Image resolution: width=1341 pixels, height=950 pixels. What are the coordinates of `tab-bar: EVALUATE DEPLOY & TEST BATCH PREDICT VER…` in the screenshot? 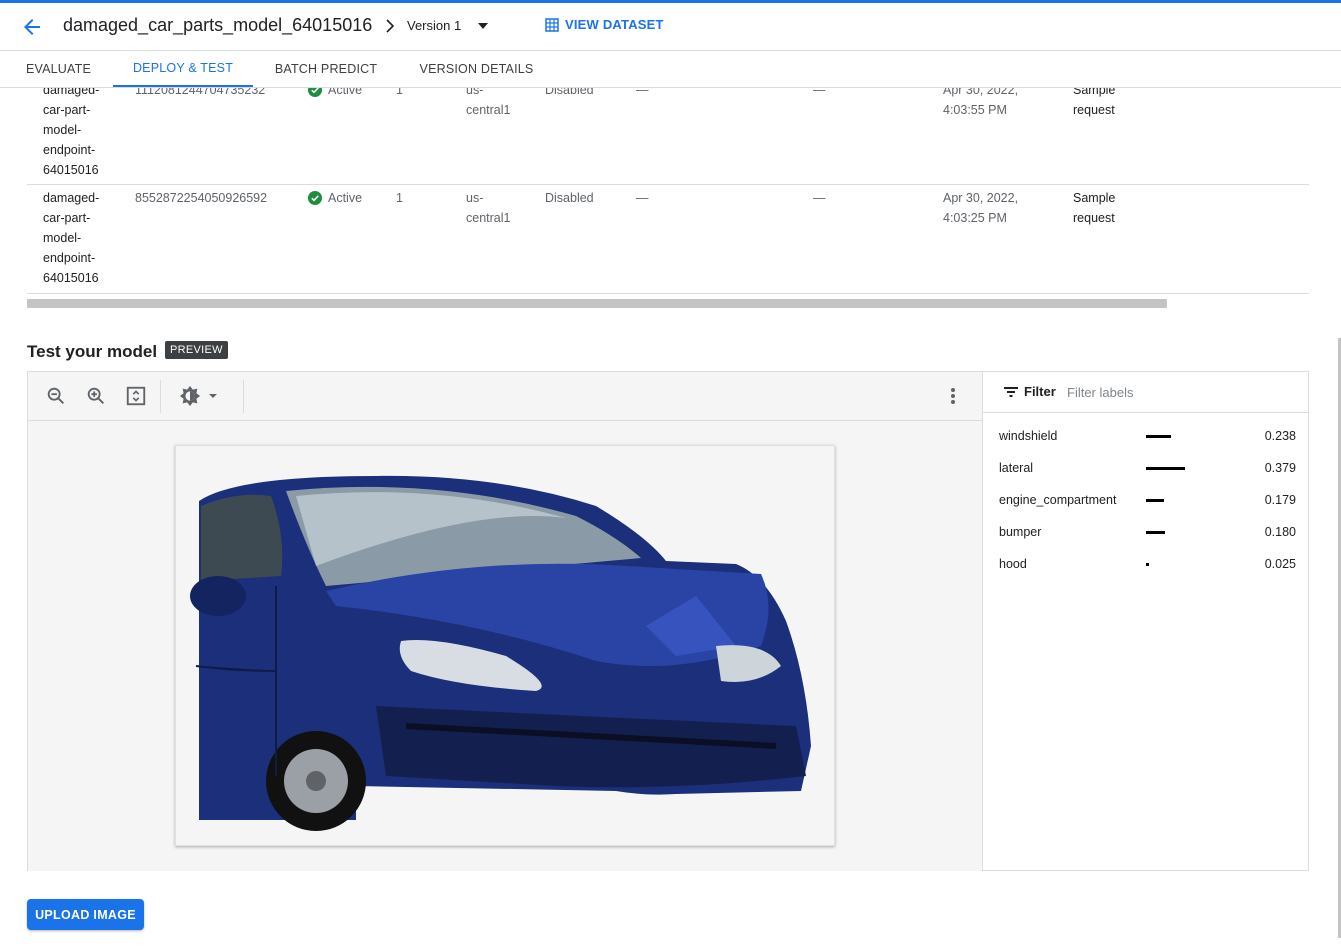 It's located at (670, 69).